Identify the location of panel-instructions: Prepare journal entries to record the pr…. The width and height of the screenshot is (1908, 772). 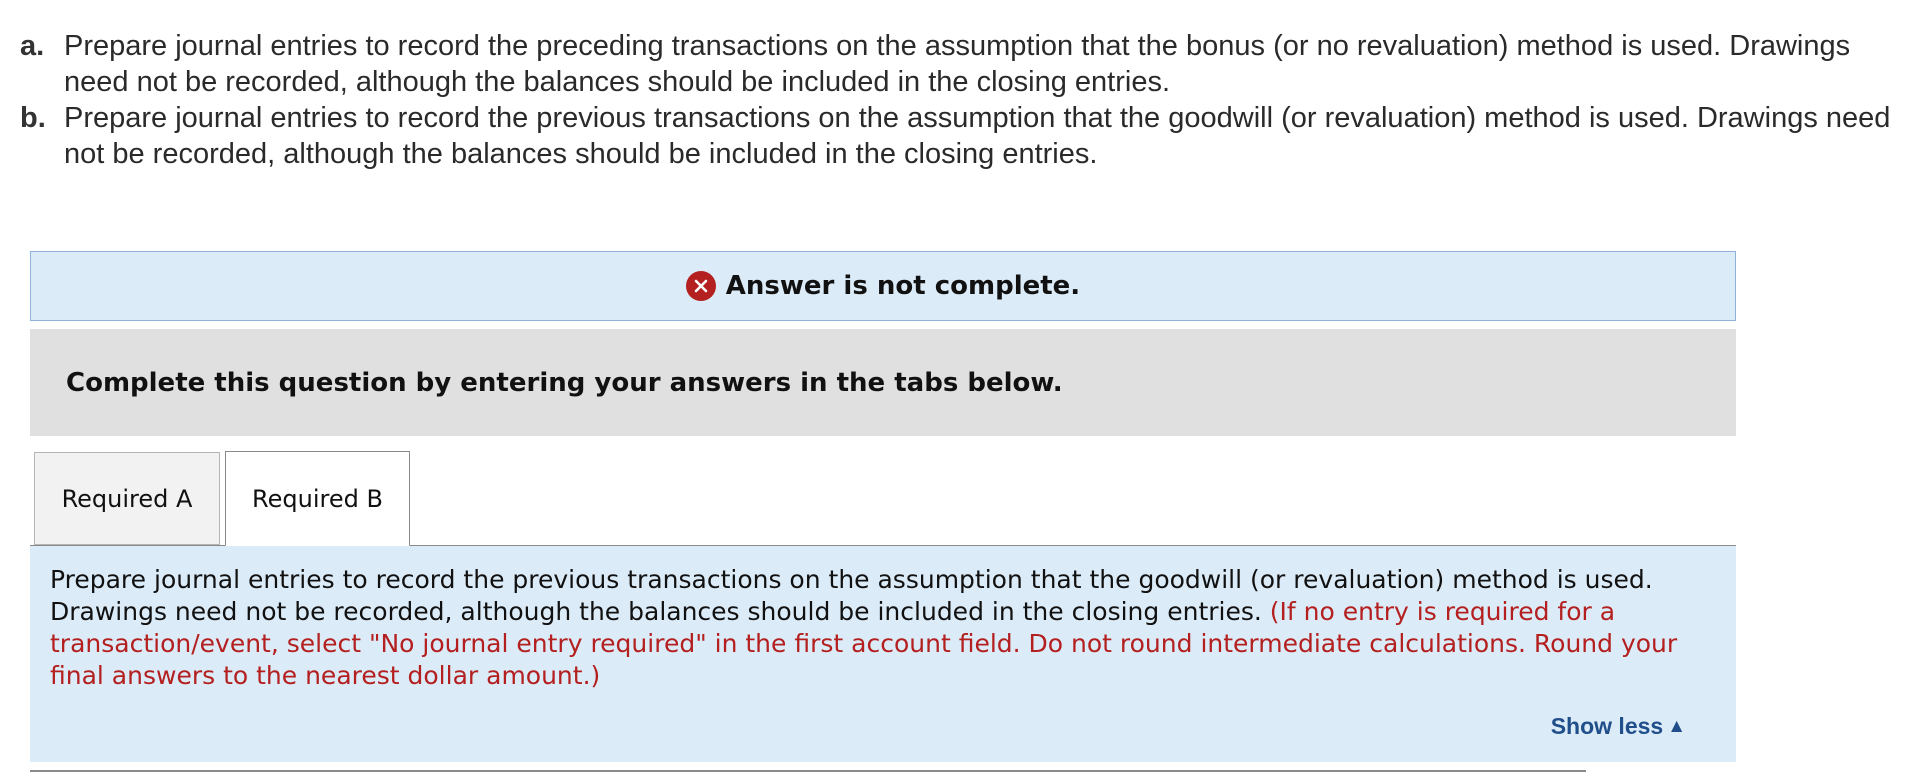
(883, 628).